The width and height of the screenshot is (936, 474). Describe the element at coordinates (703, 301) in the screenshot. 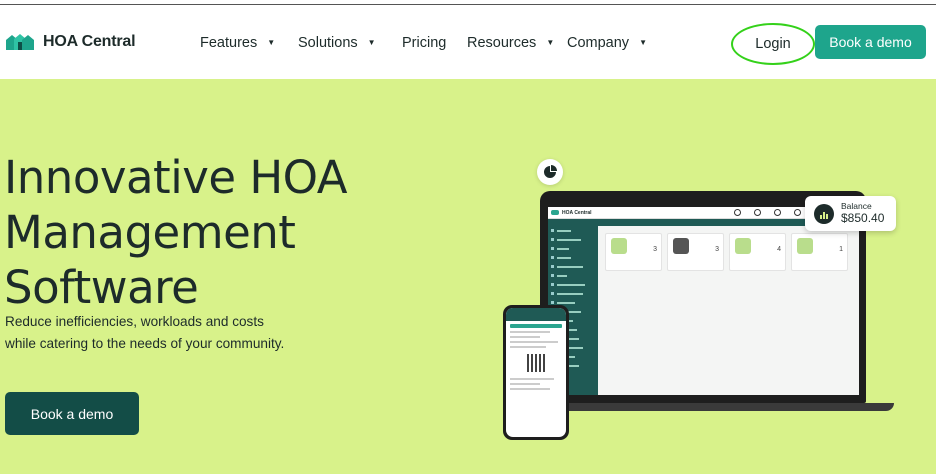

I see `dashboard-screenshot: HOA Central 3 3 4 1` at that location.